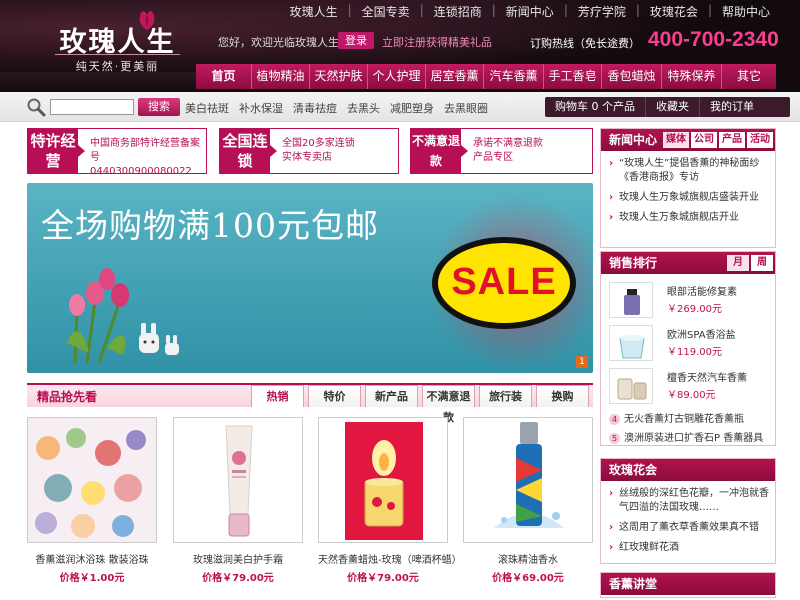 The image size is (800, 600). I want to click on ranking-price: ￥119.00元, so click(694, 352).